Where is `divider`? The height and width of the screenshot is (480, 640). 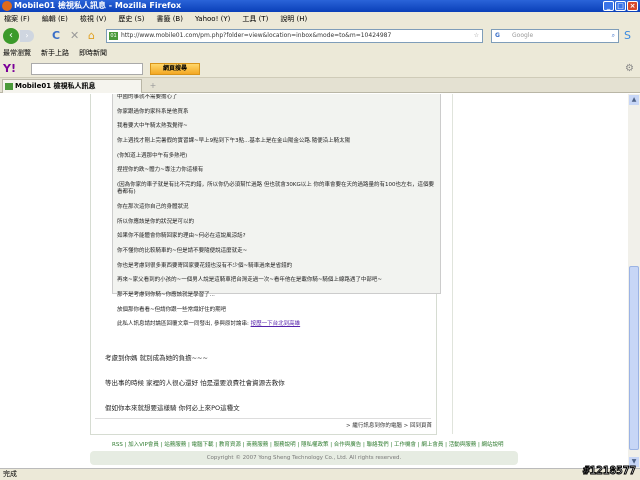
divider is located at coordinates (263, 418).